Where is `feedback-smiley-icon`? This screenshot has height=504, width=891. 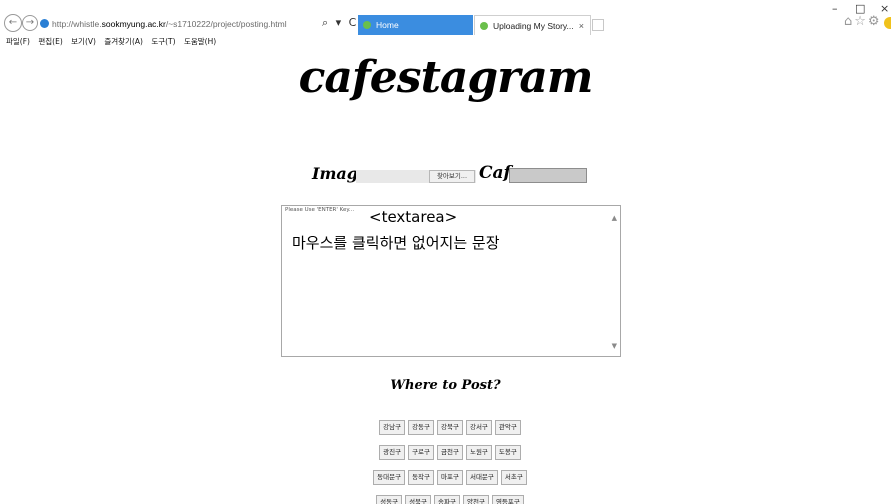 feedback-smiley-icon is located at coordinates (887, 23).